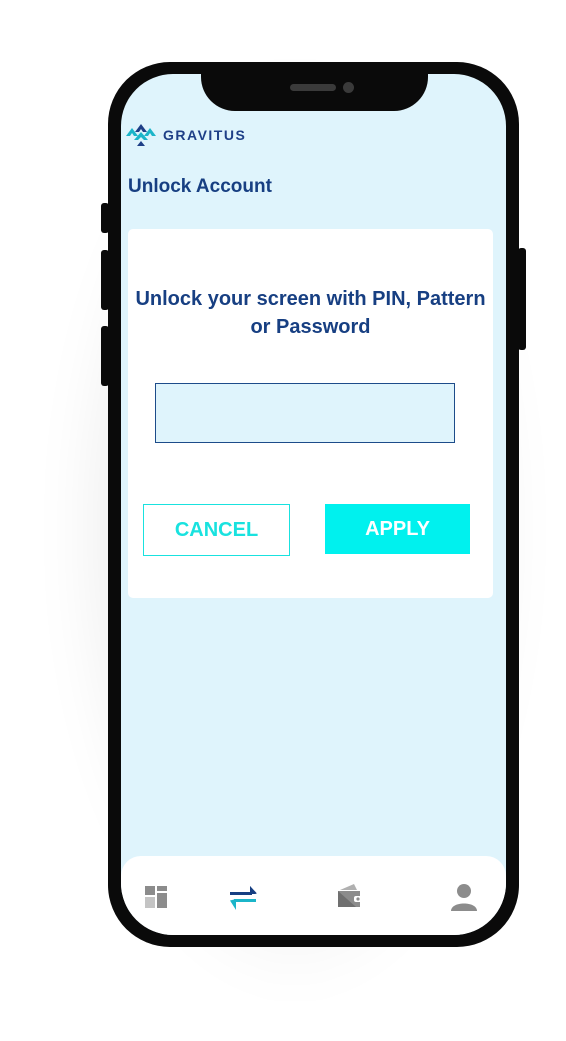  I want to click on tab-transfer, so click(243, 897).